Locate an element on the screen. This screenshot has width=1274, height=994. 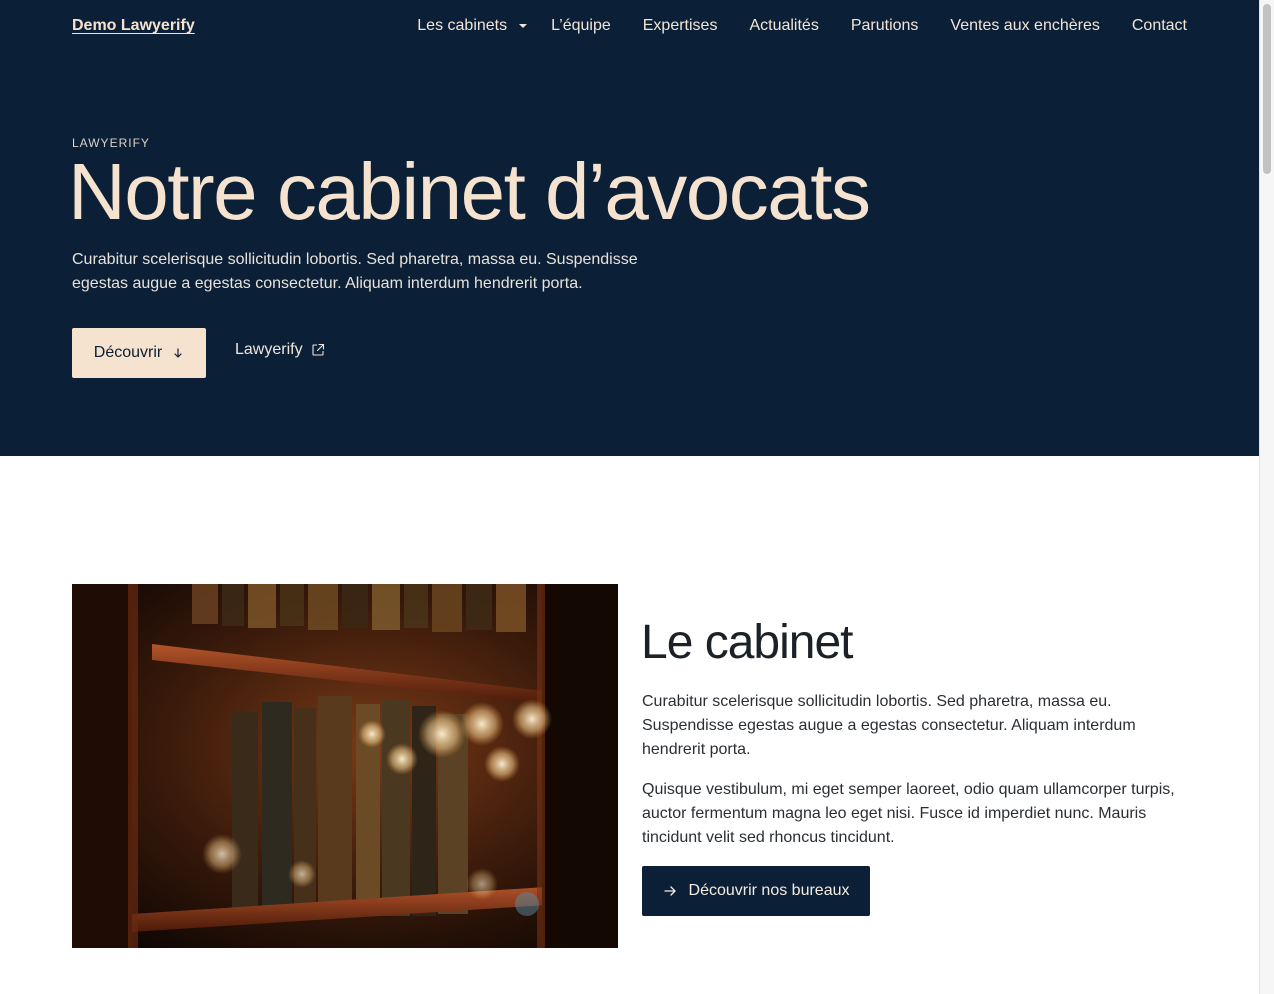
nav-item-expertises: Expertises is located at coordinates (680, 26).